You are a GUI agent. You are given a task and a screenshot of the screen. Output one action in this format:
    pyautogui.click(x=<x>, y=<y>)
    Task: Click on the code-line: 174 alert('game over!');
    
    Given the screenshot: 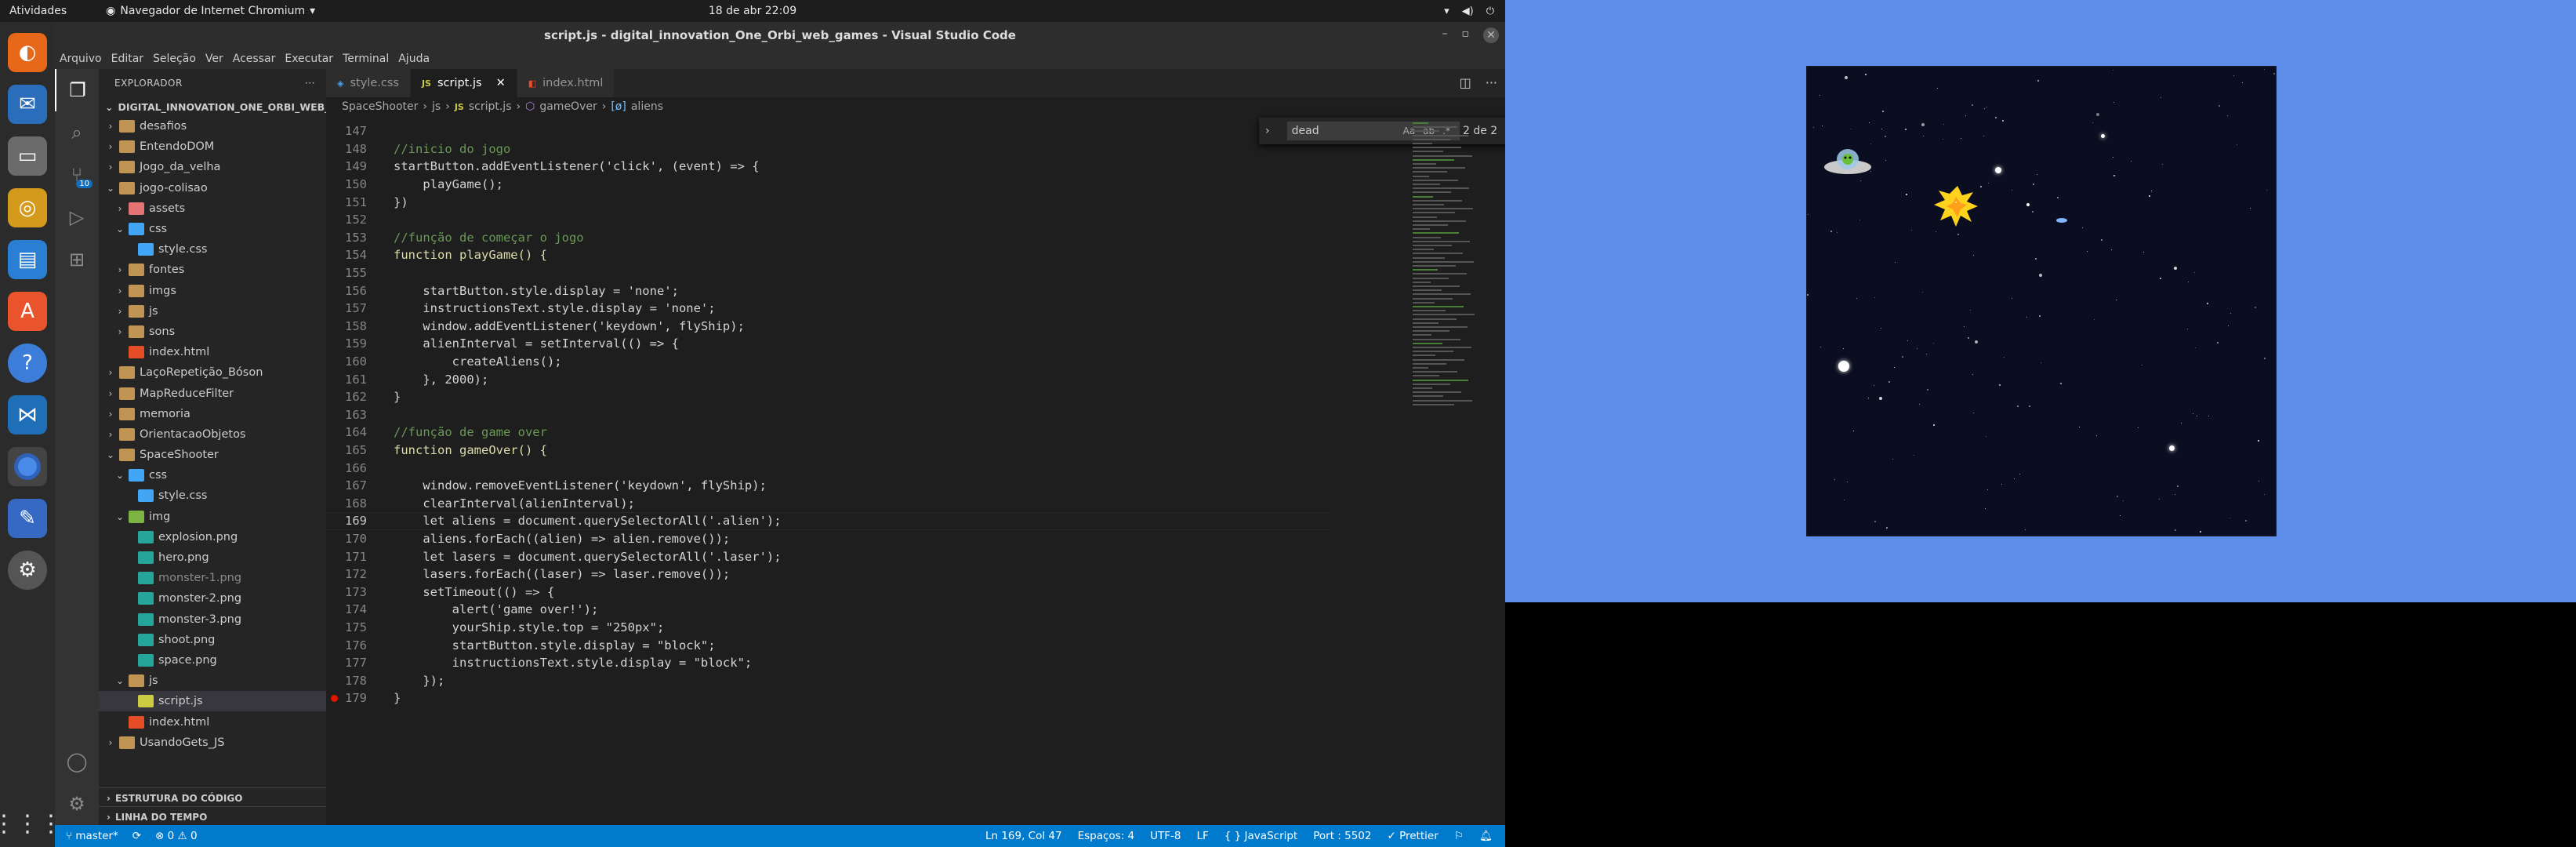 What is the action you would take?
    pyautogui.click(x=828, y=610)
    